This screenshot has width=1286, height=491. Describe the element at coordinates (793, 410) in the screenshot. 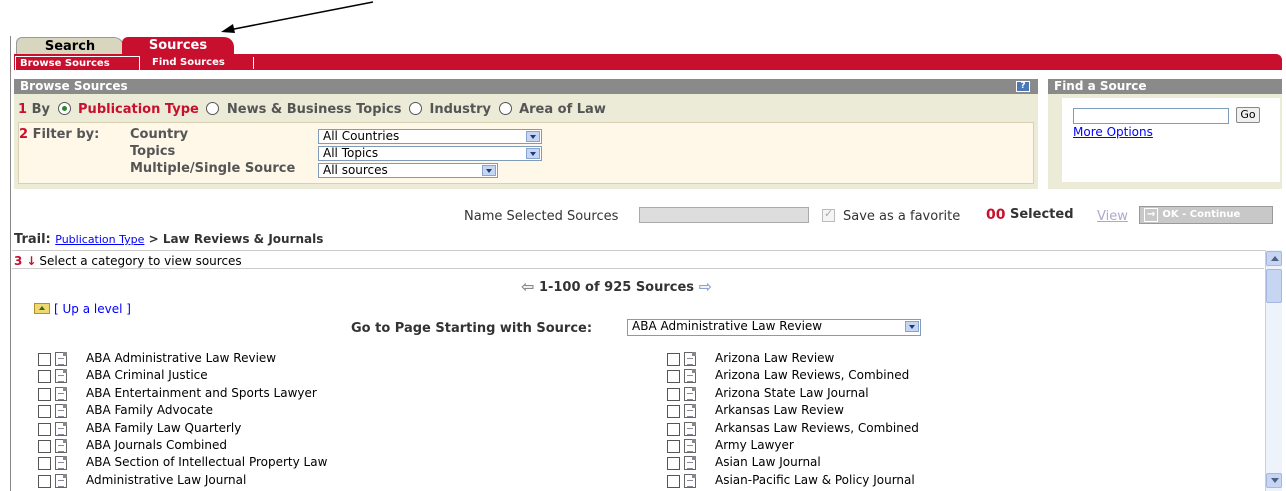

I see `list-item: Arkansas Law Review` at that location.